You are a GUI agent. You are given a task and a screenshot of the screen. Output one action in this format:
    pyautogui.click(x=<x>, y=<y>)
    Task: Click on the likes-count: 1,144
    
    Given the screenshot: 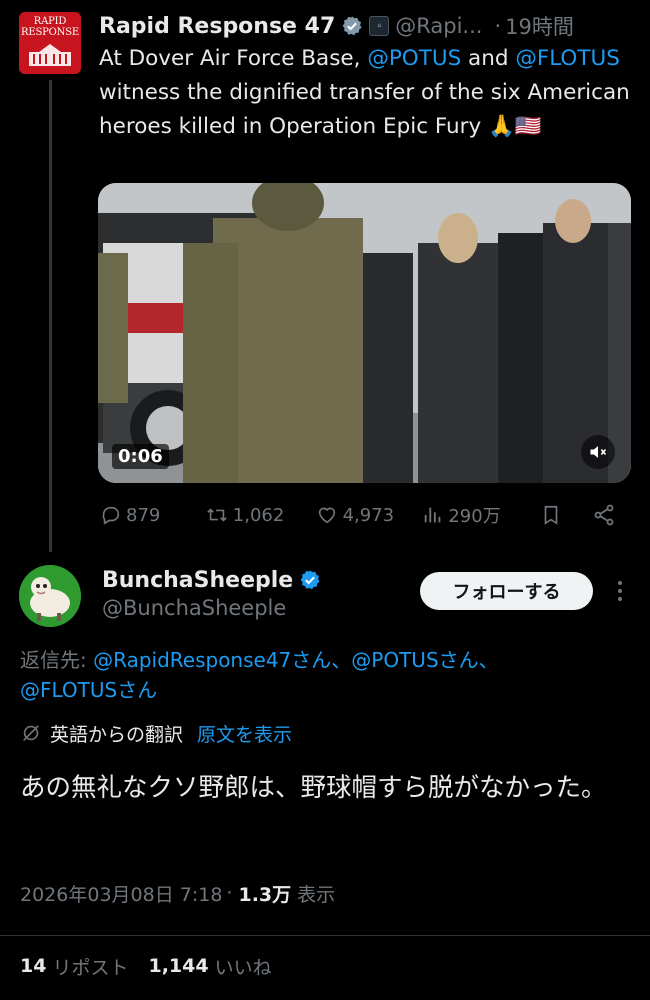 What is the action you would take?
    pyautogui.click(x=178, y=966)
    